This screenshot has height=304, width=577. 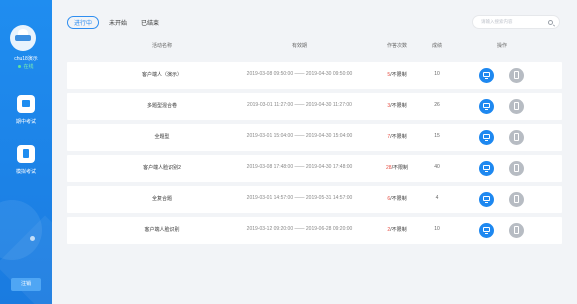 I want to click on status-text: 在线, so click(x=28, y=67).